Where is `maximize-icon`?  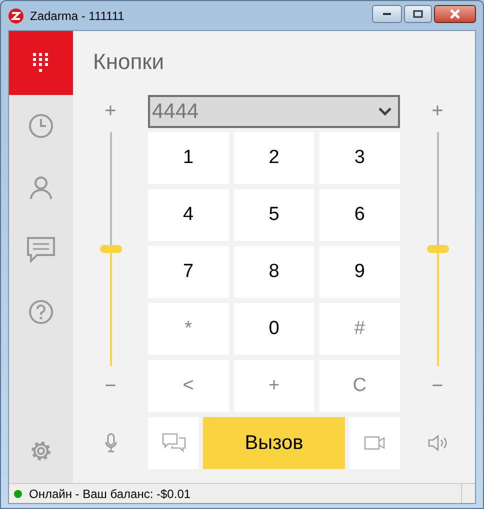 maximize-icon is located at coordinates (418, 14).